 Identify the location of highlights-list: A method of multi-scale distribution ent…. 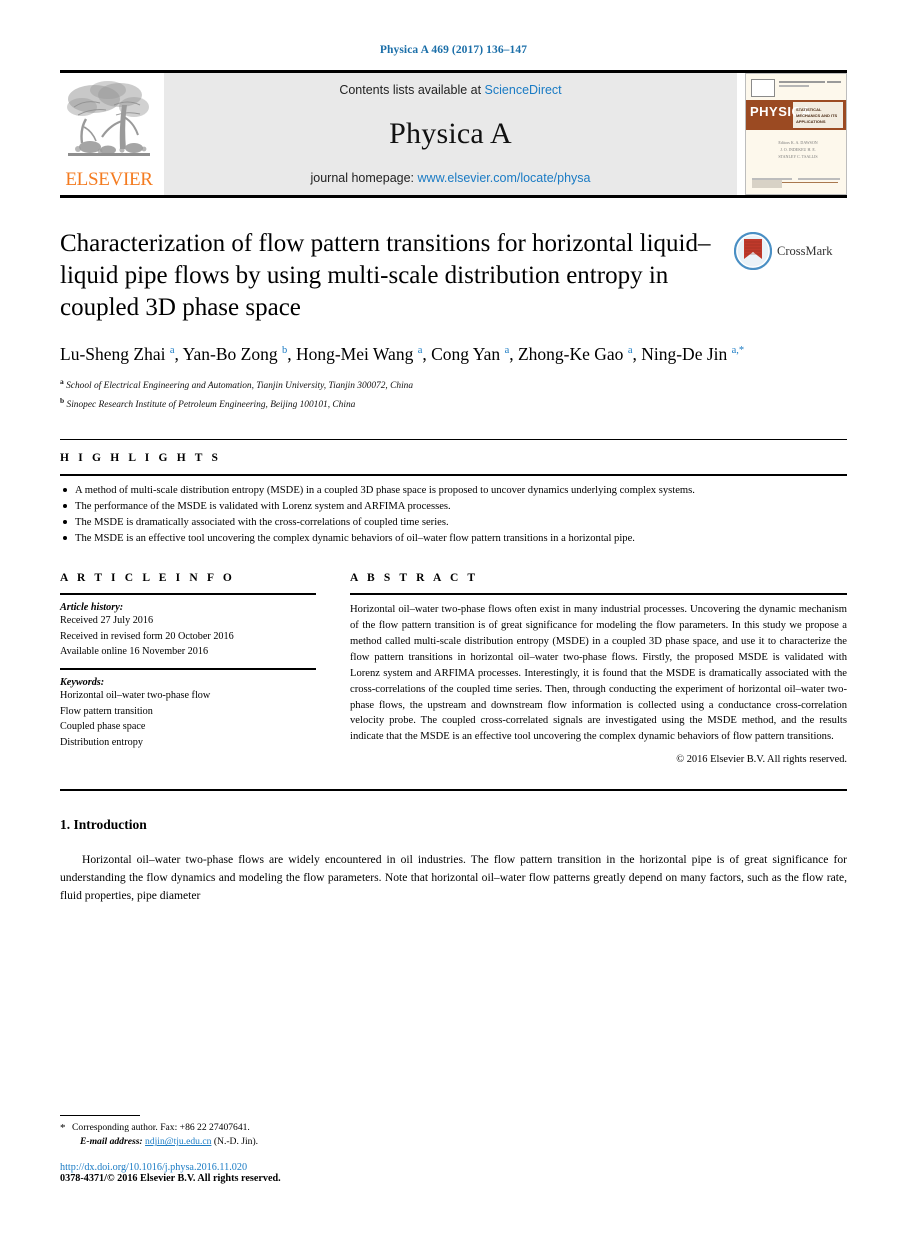
(453, 514).